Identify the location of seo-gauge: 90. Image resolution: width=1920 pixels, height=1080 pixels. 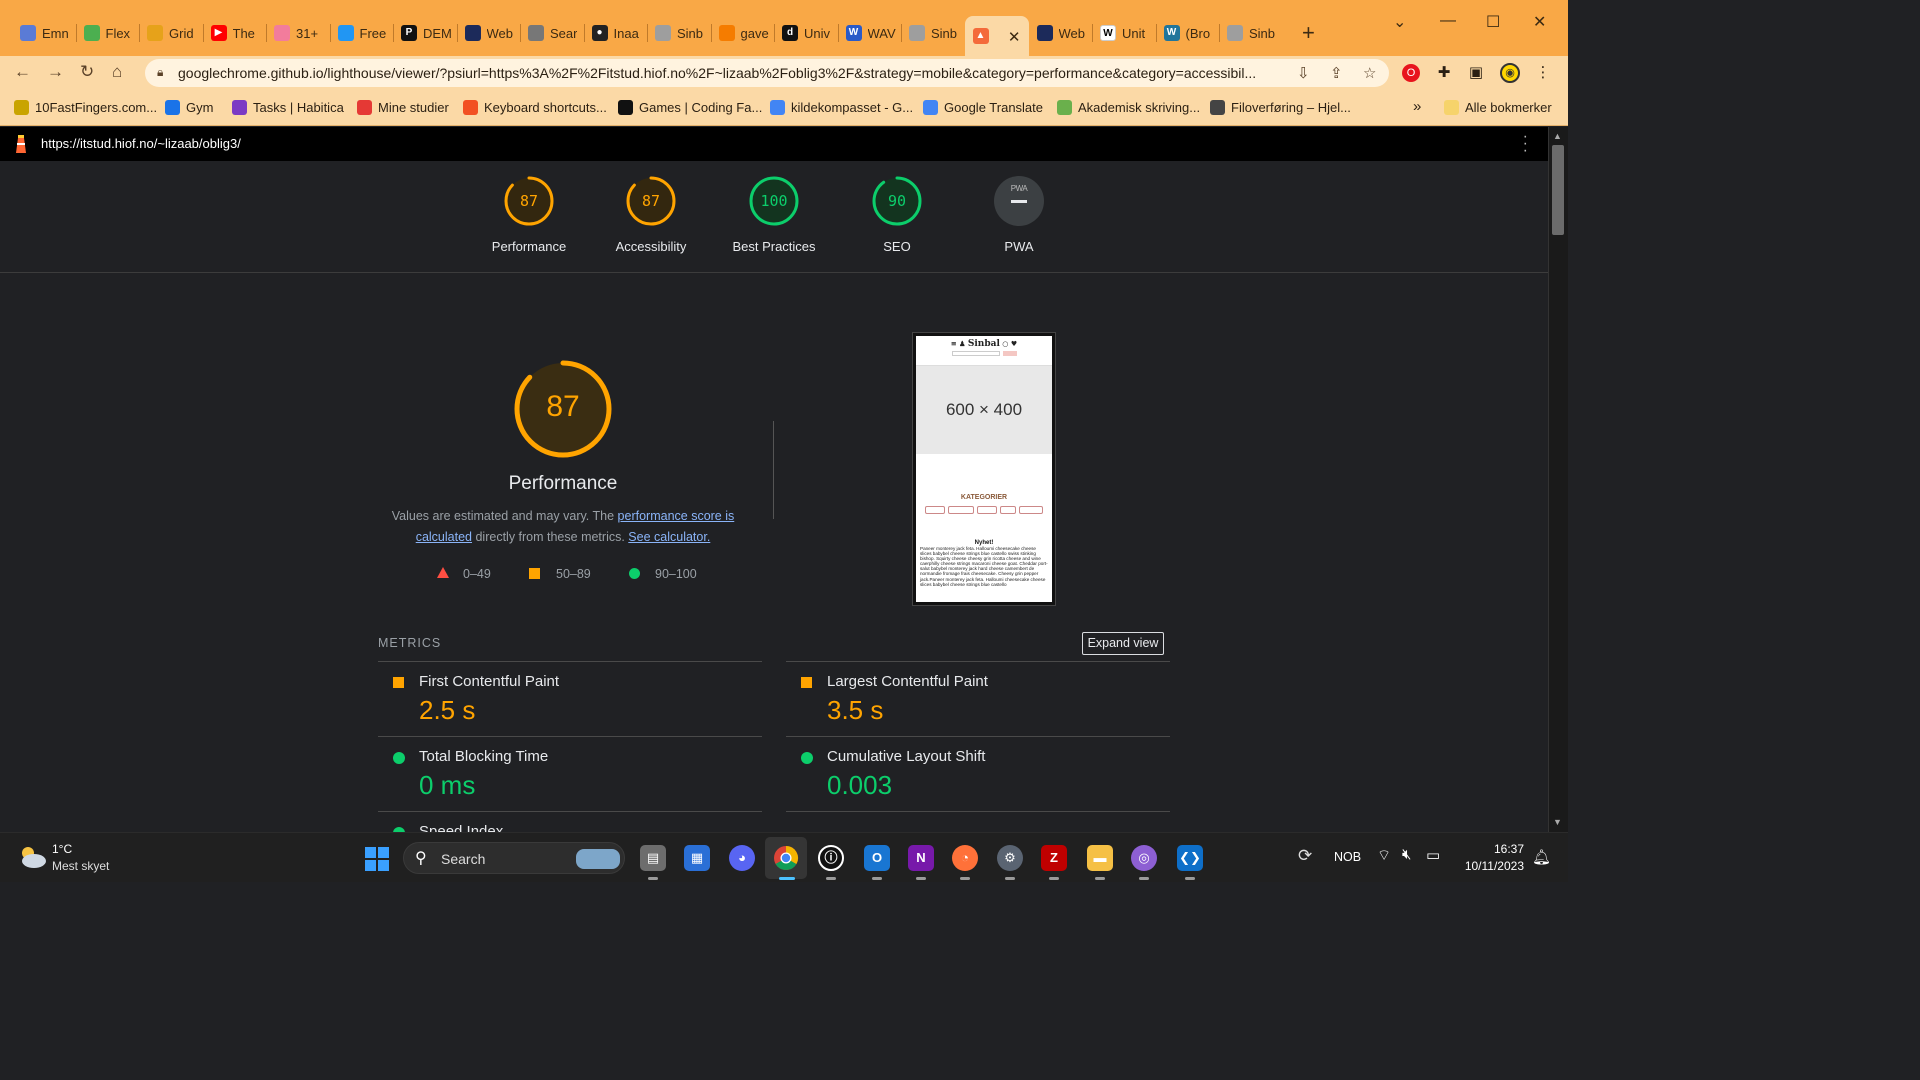
(897, 201).